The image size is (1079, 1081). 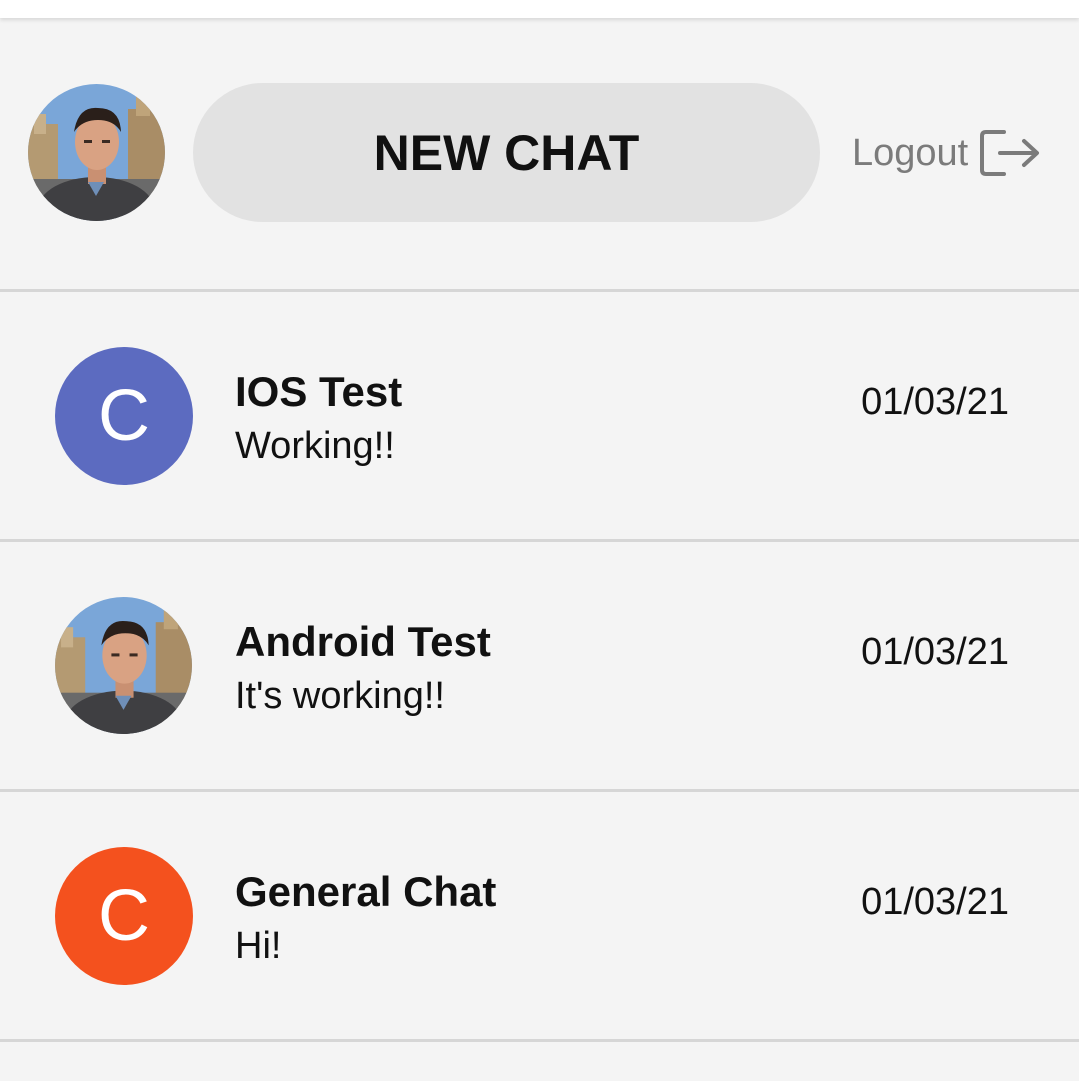 What do you see at coordinates (363, 641) in the screenshot?
I see `chat-title: Android Test` at bounding box center [363, 641].